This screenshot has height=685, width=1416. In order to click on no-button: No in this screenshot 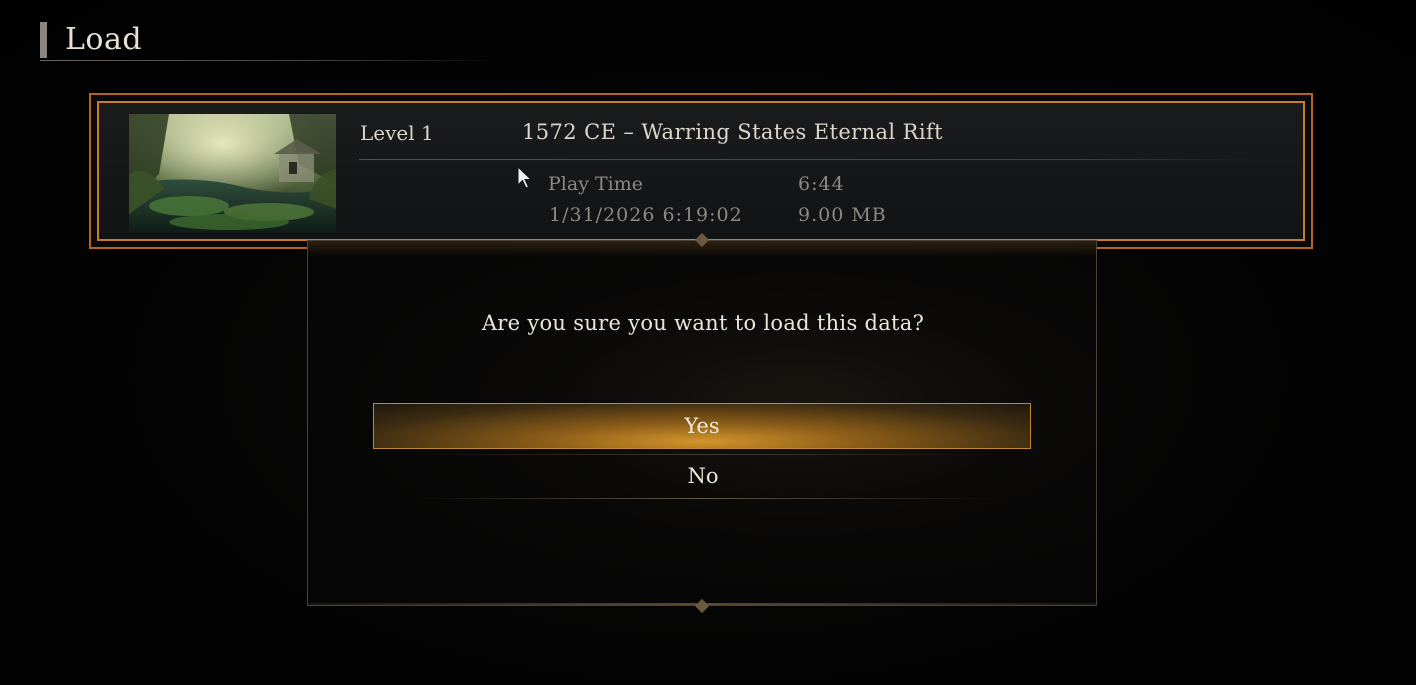, I will do `click(703, 476)`.